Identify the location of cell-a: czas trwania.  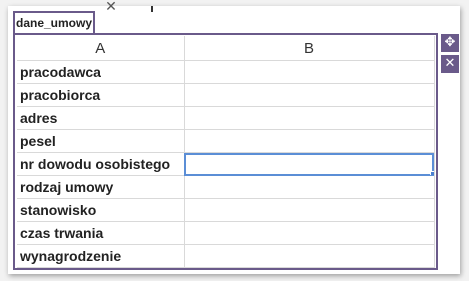
(101, 233).